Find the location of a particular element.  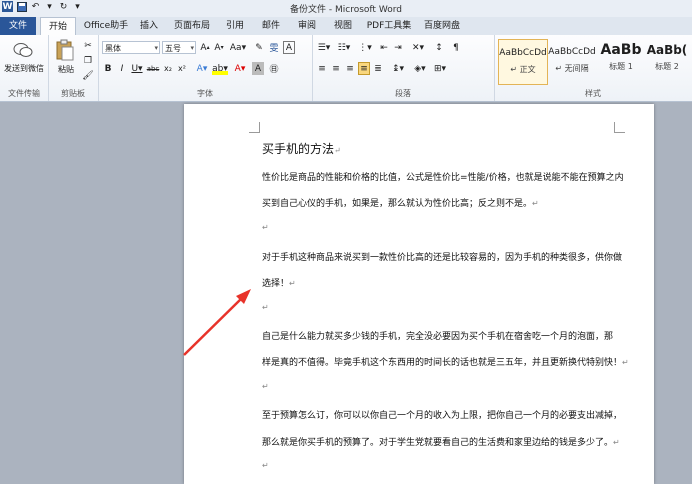

annotation-arrow-icon is located at coordinates (217, 322).